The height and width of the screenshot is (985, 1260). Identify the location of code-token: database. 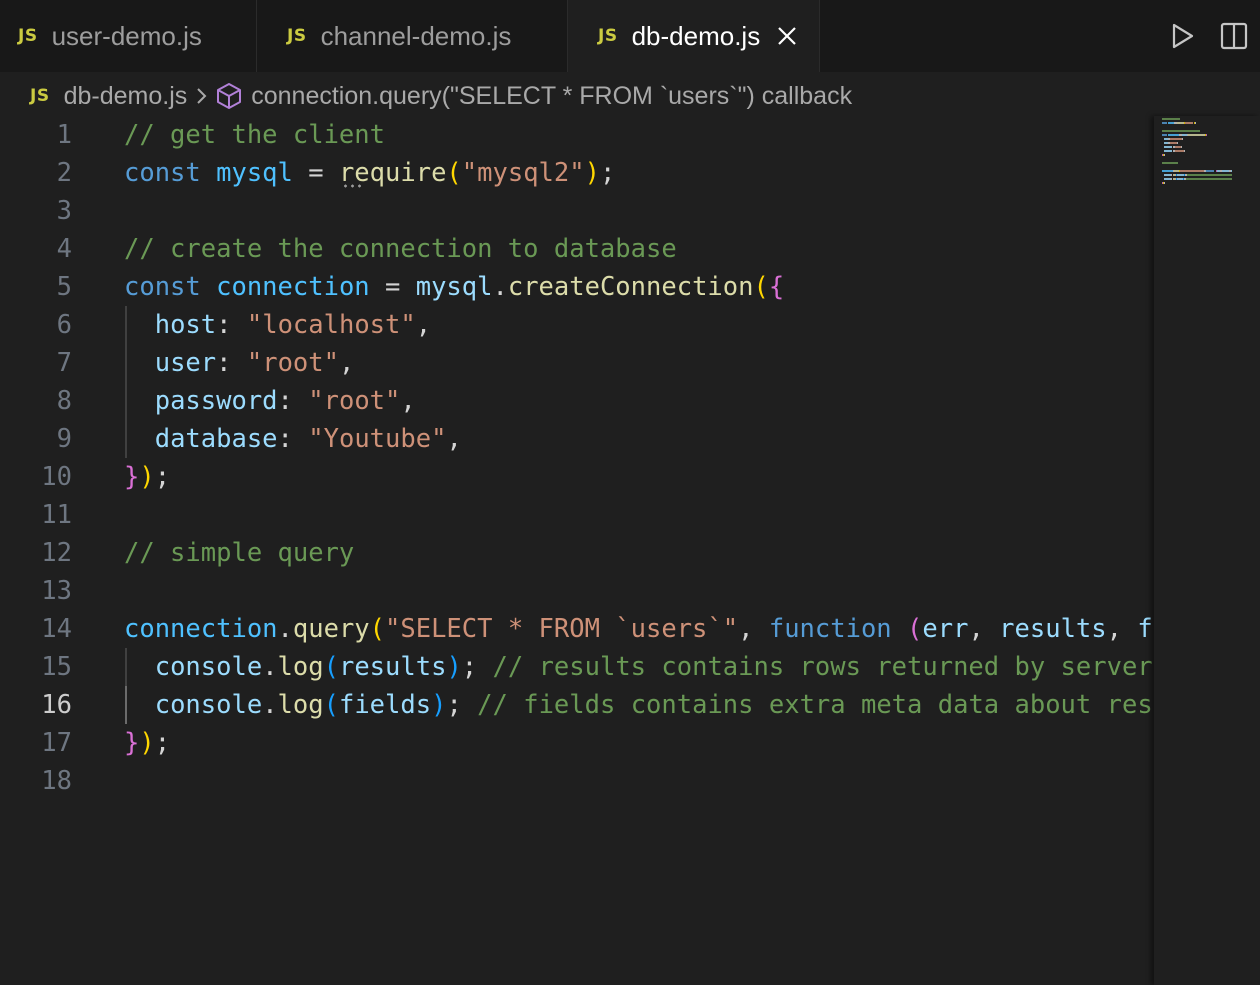
(216, 439).